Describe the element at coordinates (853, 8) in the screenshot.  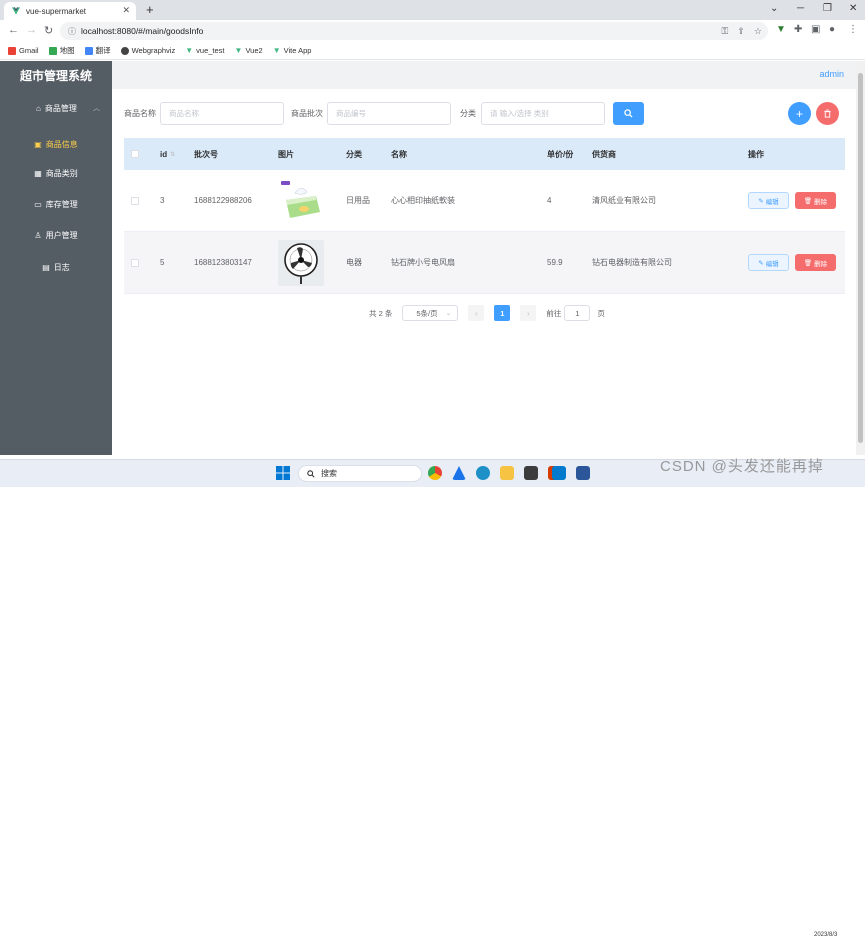
I see `close-window-icon: ✕` at that location.